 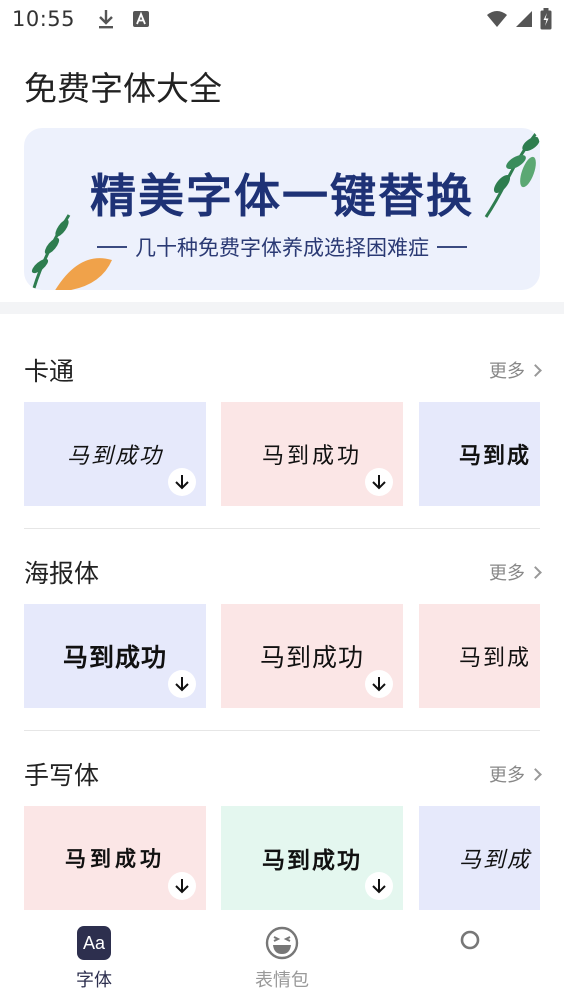 I want to click on nav-label: 字体, so click(x=94, y=980).